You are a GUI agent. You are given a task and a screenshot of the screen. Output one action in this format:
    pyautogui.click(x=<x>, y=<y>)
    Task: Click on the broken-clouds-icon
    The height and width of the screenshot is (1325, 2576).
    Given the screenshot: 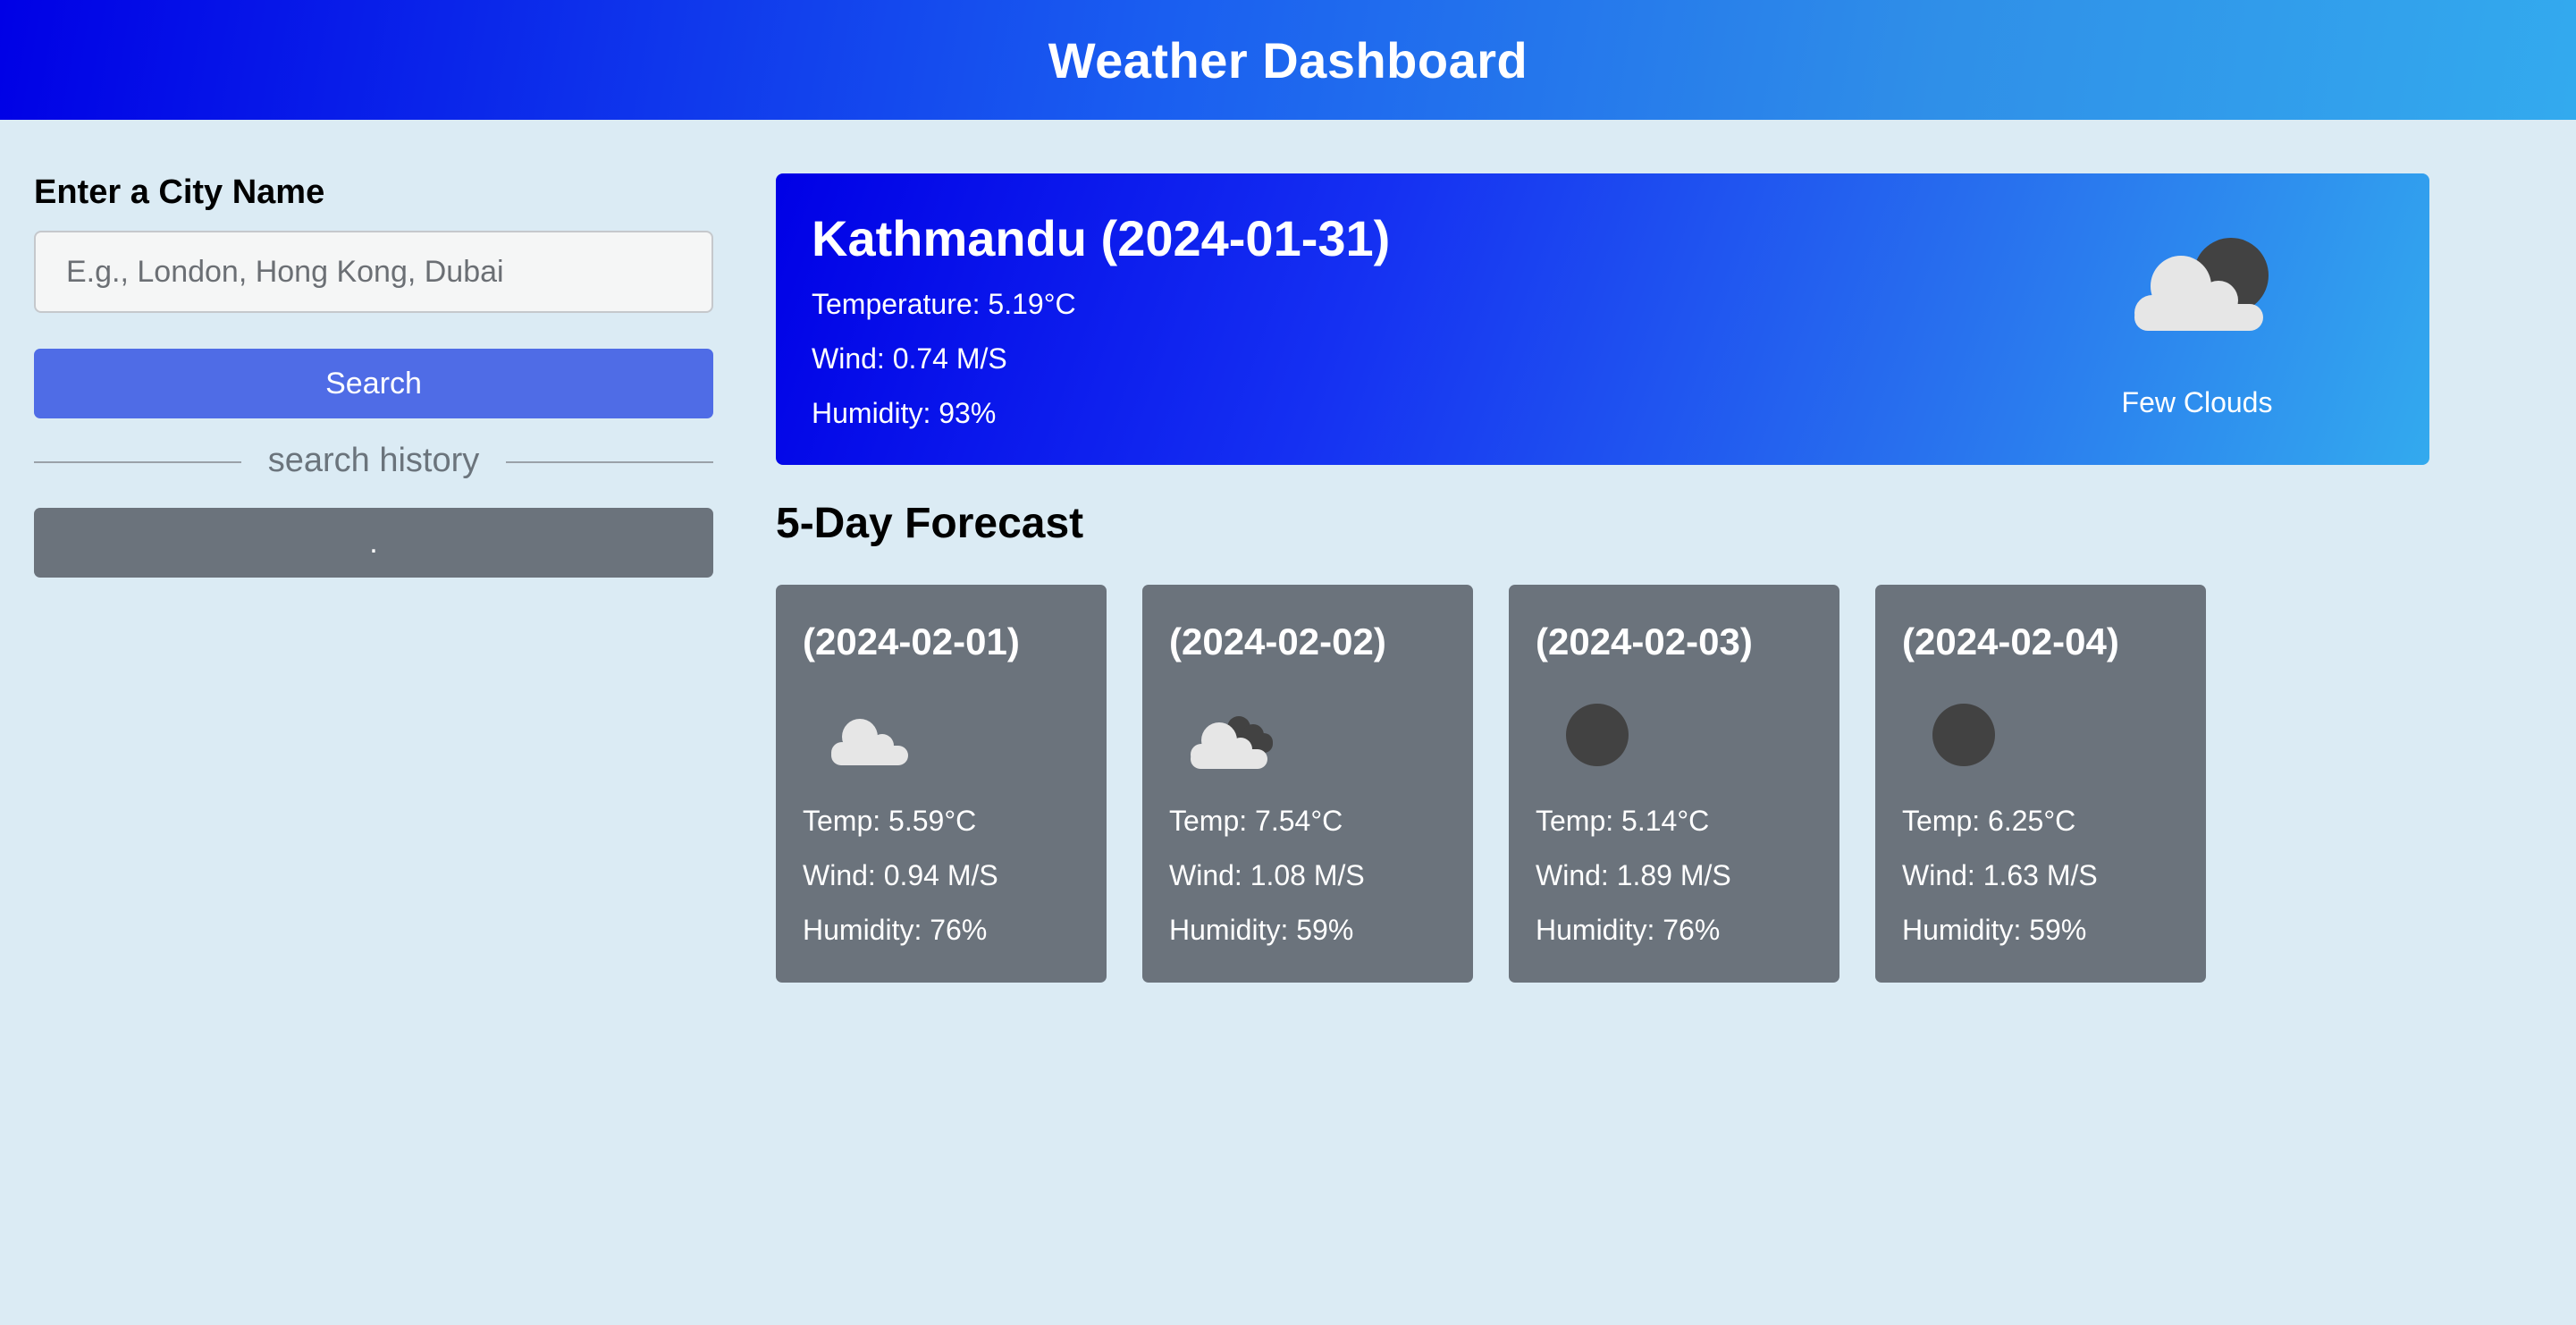 What is the action you would take?
    pyautogui.click(x=1232, y=742)
    